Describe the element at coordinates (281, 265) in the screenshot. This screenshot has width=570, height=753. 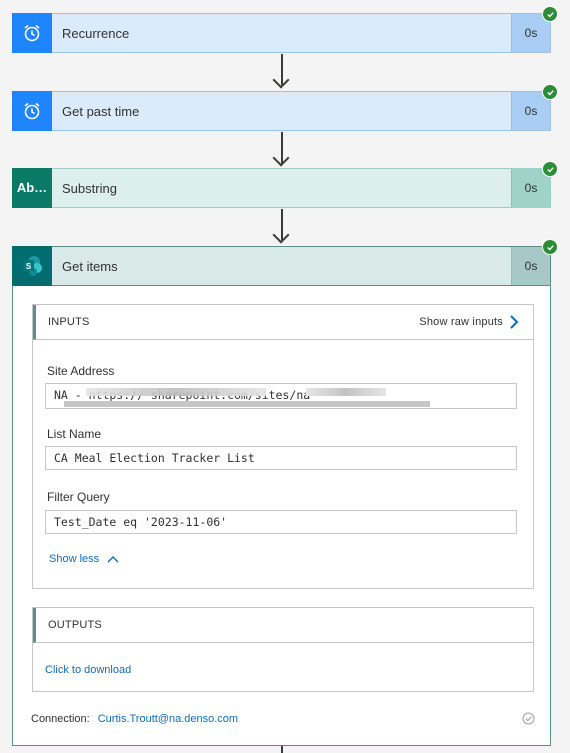
I see `step-get-items: S Get items 0s` at that location.